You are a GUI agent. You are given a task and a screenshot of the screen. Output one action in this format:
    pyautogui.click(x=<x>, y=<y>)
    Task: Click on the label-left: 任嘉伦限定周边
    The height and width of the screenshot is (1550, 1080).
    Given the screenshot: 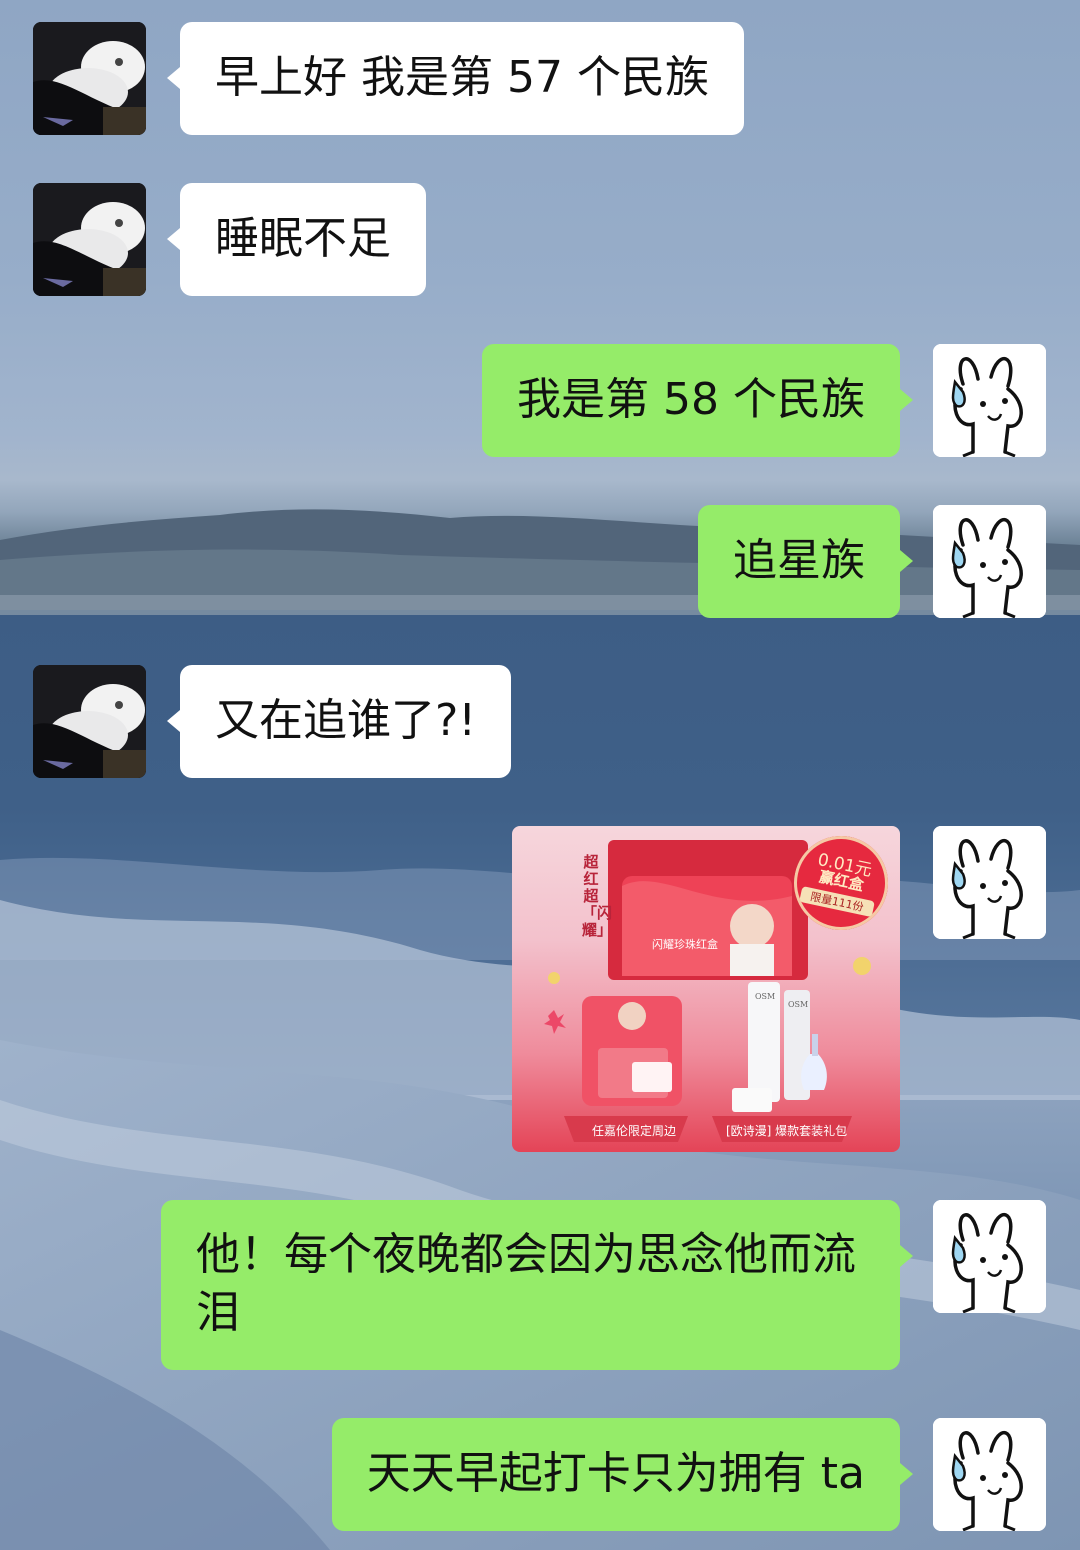 What is the action you would take?
    pyautogui.click(x=634, y=1131)
    